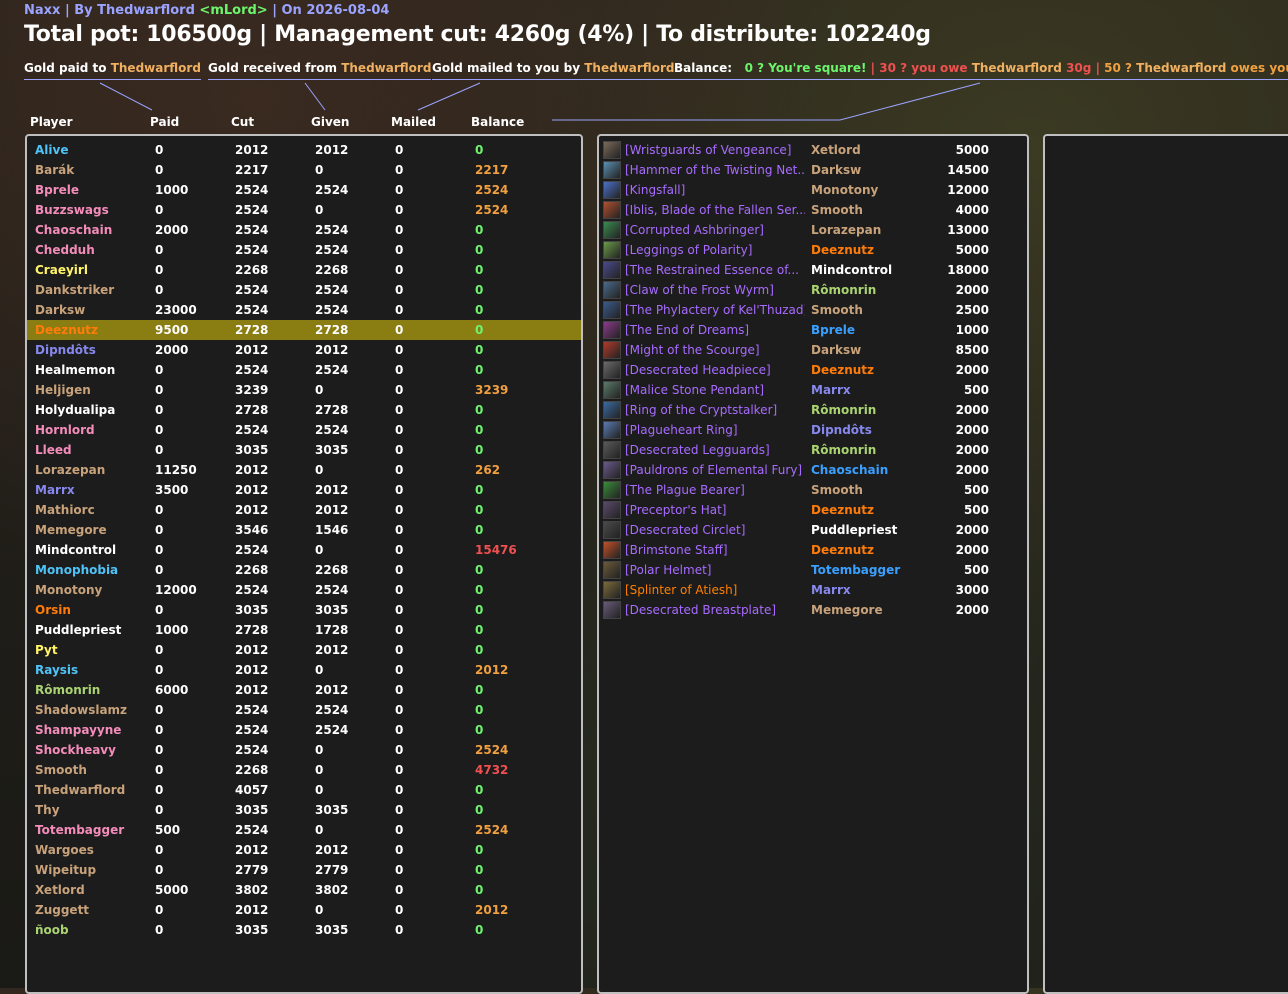 The height and width of the screenshot is (994, 1288). I want to click on list-item: [Corrupted Ashbringer] Lorazepan 13000, so click(813, 230).